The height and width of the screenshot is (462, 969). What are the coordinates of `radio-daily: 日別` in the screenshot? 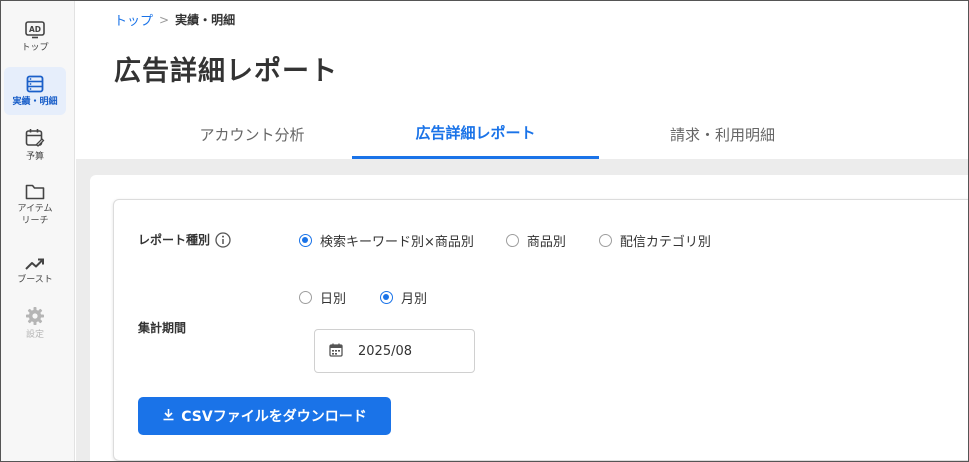 It's located at (322, 297).